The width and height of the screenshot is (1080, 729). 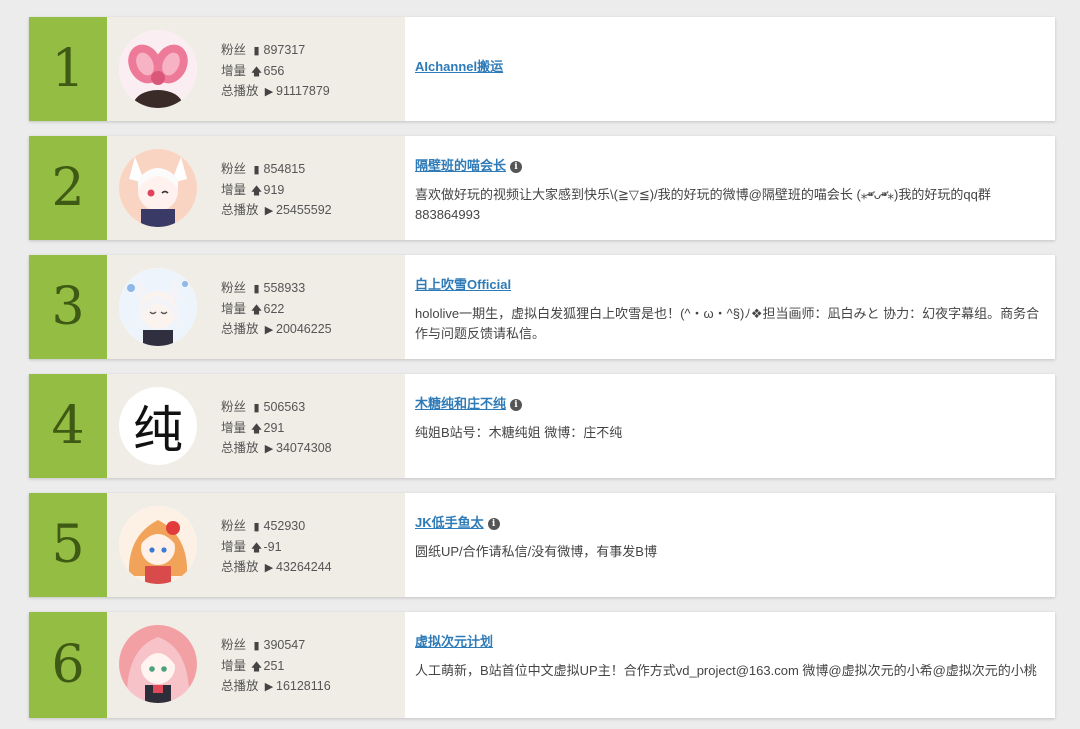 I want to click on stats-panel: 粉丝 ▮ 390547 增量 🡅251 总播放 ▶ 16128116, so click(x=256, y=665).